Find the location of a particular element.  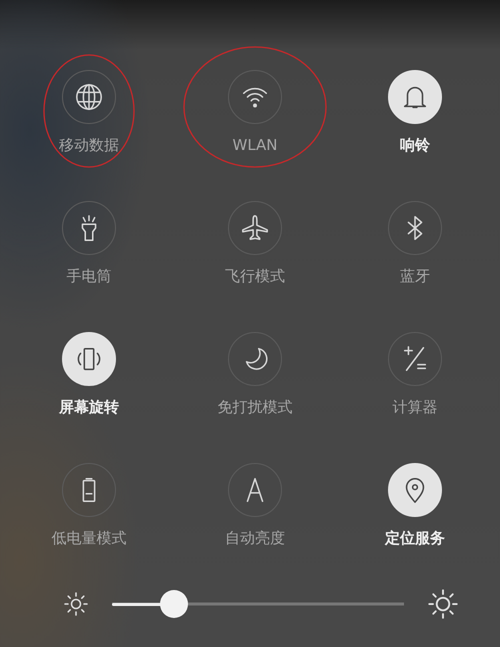

airplane-icon is located at coordinates (255, 228).